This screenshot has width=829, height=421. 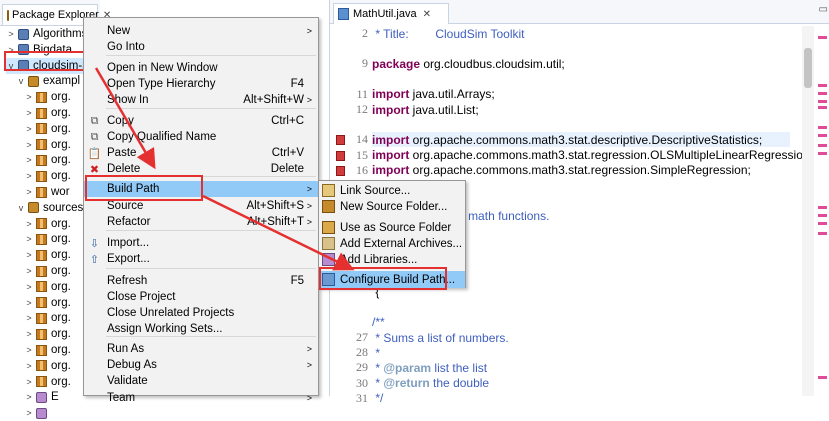 What do you see at coordinates (391, 13) in the screenshot?
I see `editor-tab-mathutil: MathUtil.java ✕` at bounding box center [391, 13].